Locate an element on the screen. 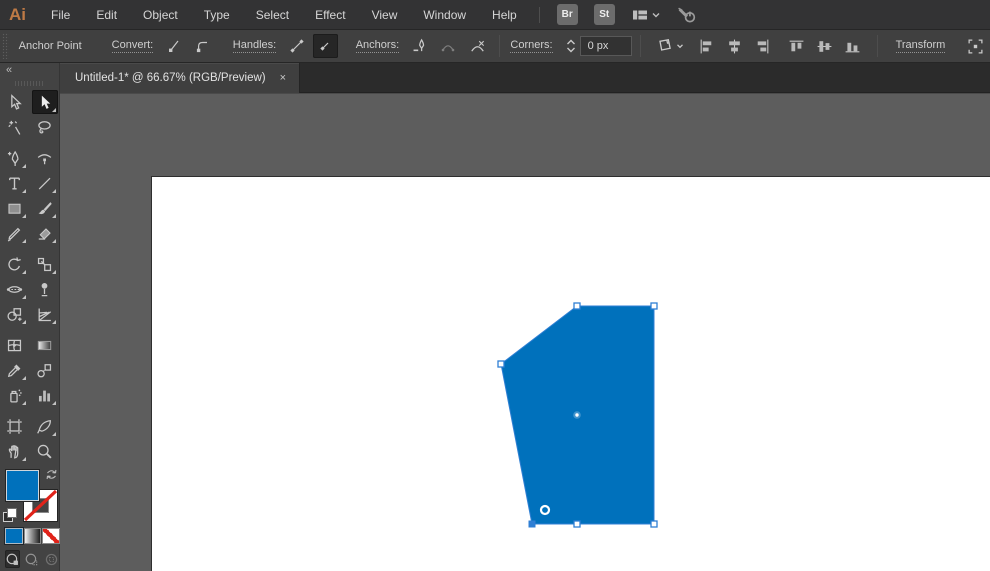  symbol-sprayer-tool is located at coordinates (15, 395).